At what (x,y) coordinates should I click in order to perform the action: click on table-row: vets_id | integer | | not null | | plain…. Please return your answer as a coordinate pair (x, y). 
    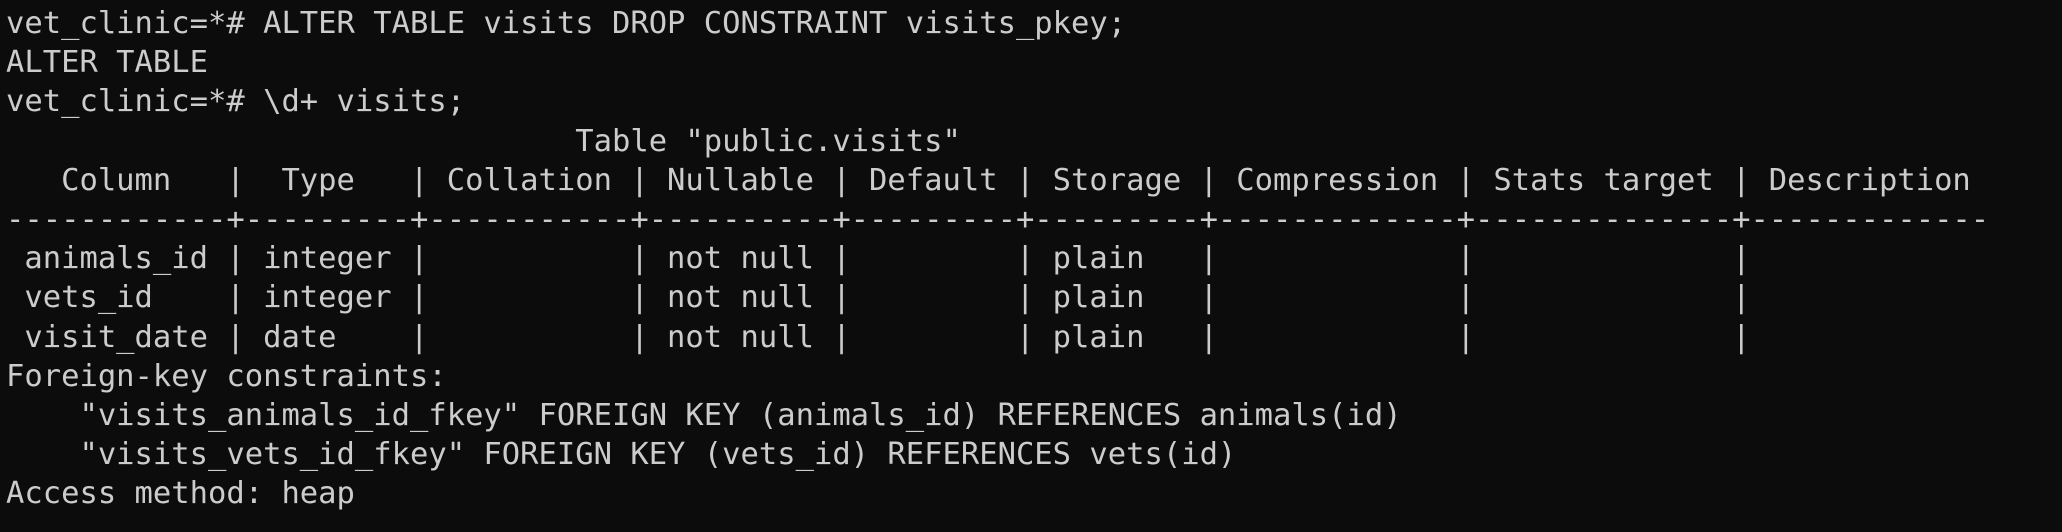
    Looking at the image, I should click on (878, 298).